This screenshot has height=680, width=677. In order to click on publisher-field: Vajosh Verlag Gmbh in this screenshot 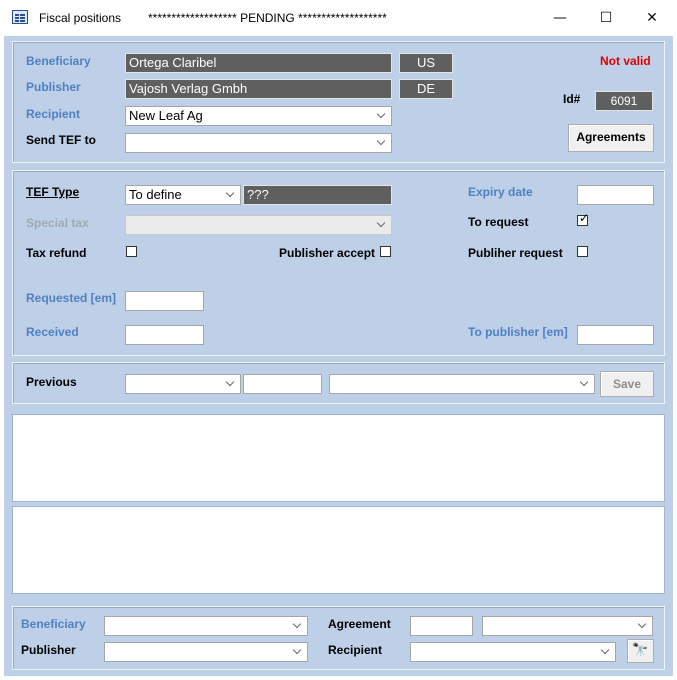, I will do `click(258, 89)`.